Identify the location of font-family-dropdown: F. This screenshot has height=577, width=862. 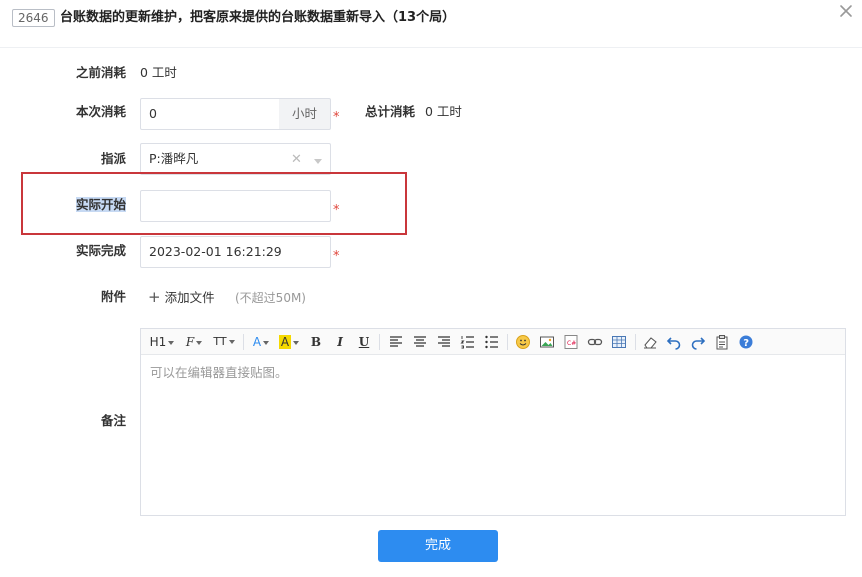
(194, 342).